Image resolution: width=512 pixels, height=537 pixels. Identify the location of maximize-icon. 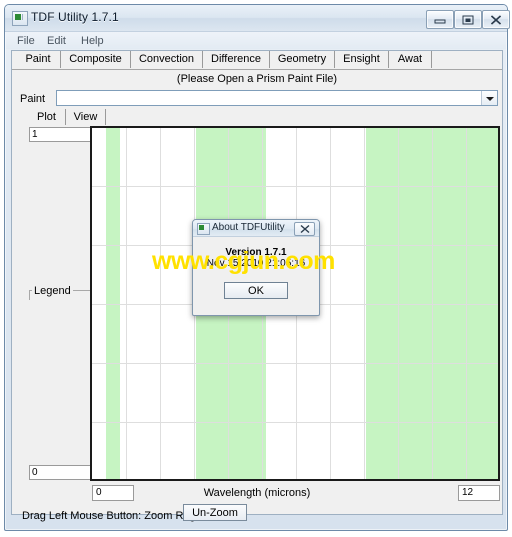
(468, 19).